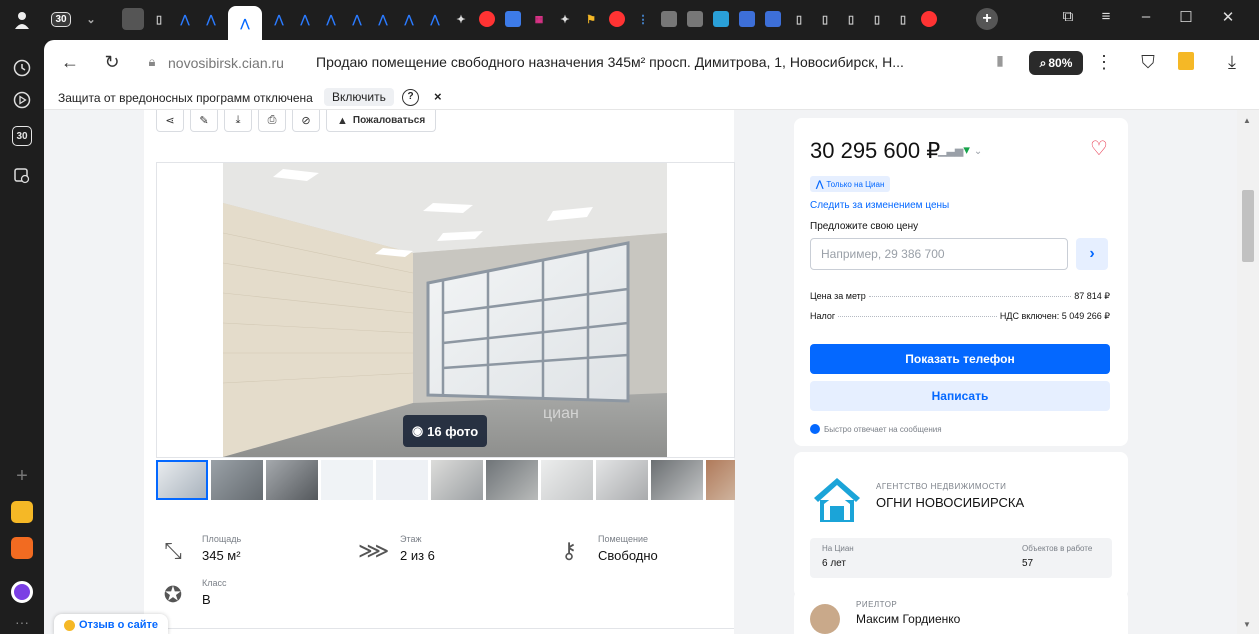  Describe the element at coordinates (1186, 63) in the screenshot. I see `extension-c-icon` at that location.